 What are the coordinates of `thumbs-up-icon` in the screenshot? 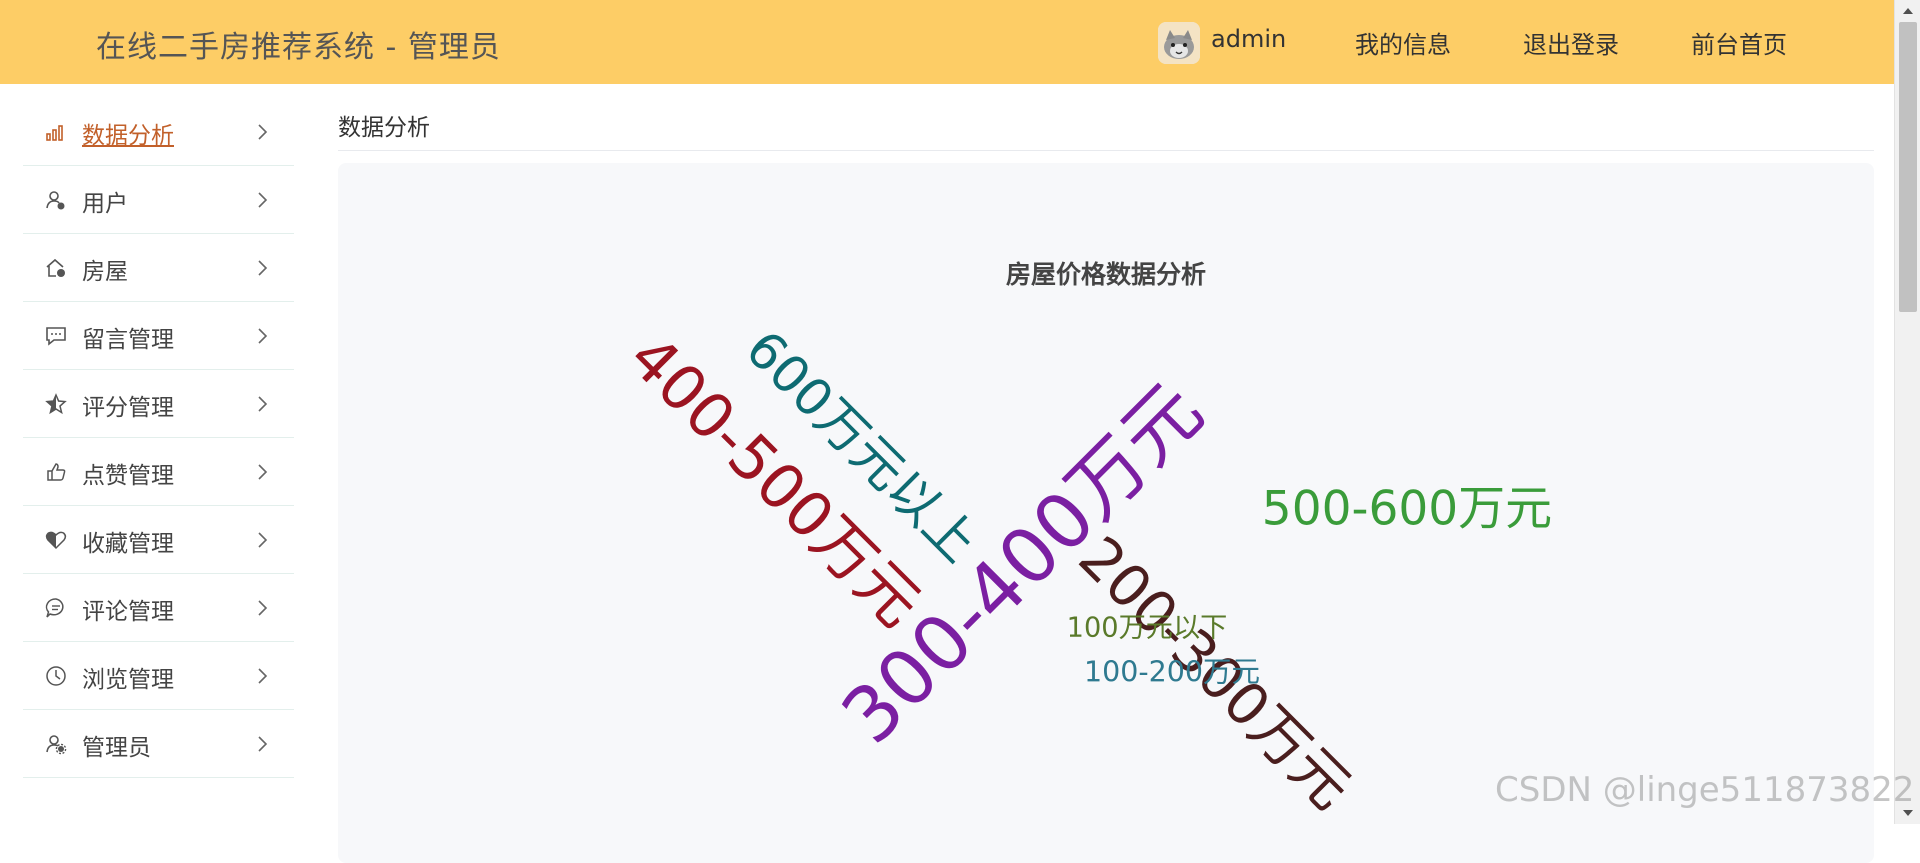 It's located at (56, 472).